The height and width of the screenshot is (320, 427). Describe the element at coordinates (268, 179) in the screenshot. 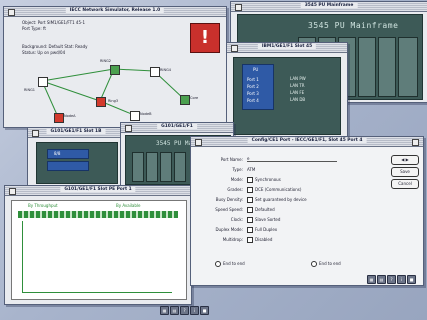

I see `field-value: Synchronous` at that location.